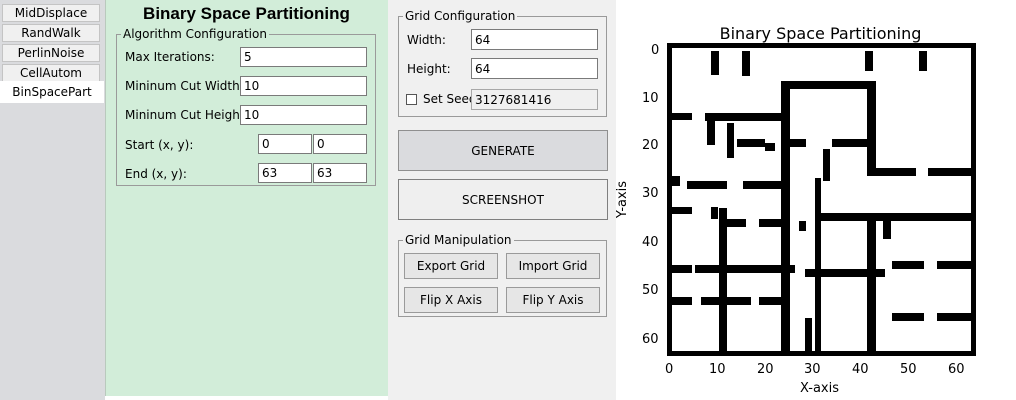 The height and width of the screenshot is (400, 1016). Describe the element at coordinates (270, 173) in the screenshot. I see `end-x-value: 63` at that location.